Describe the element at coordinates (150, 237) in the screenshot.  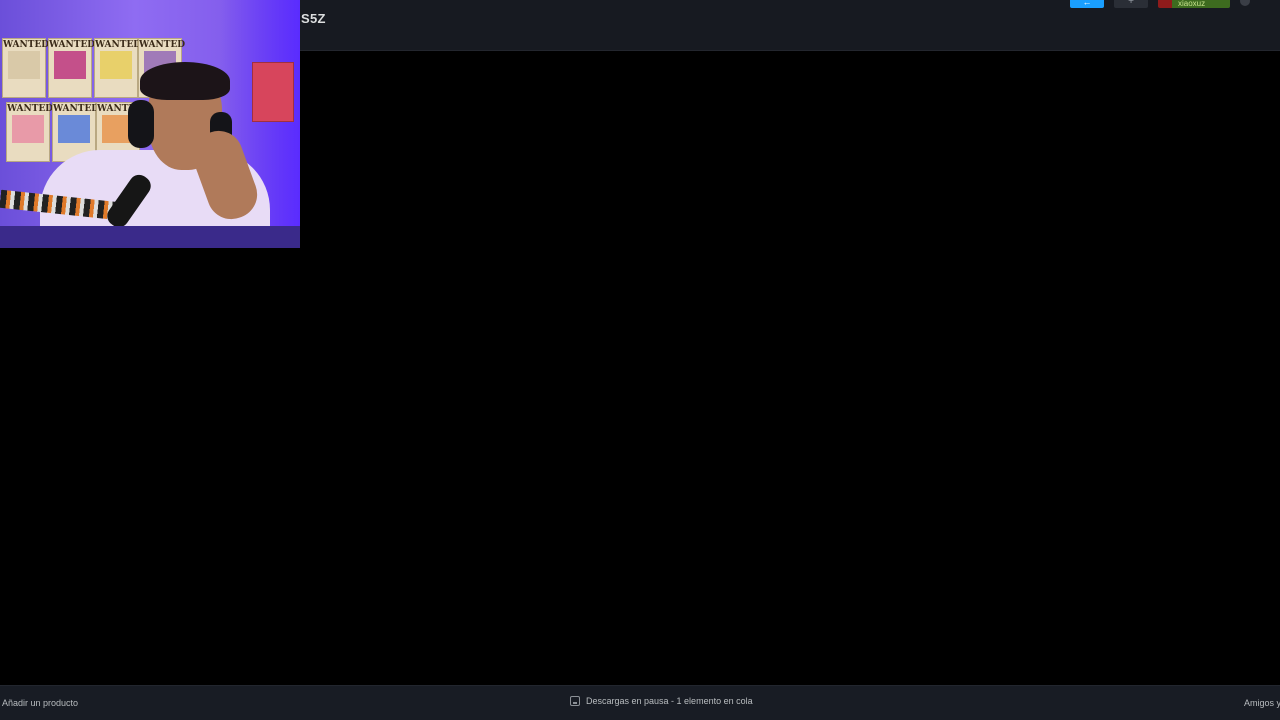
I see `desk` at that location.